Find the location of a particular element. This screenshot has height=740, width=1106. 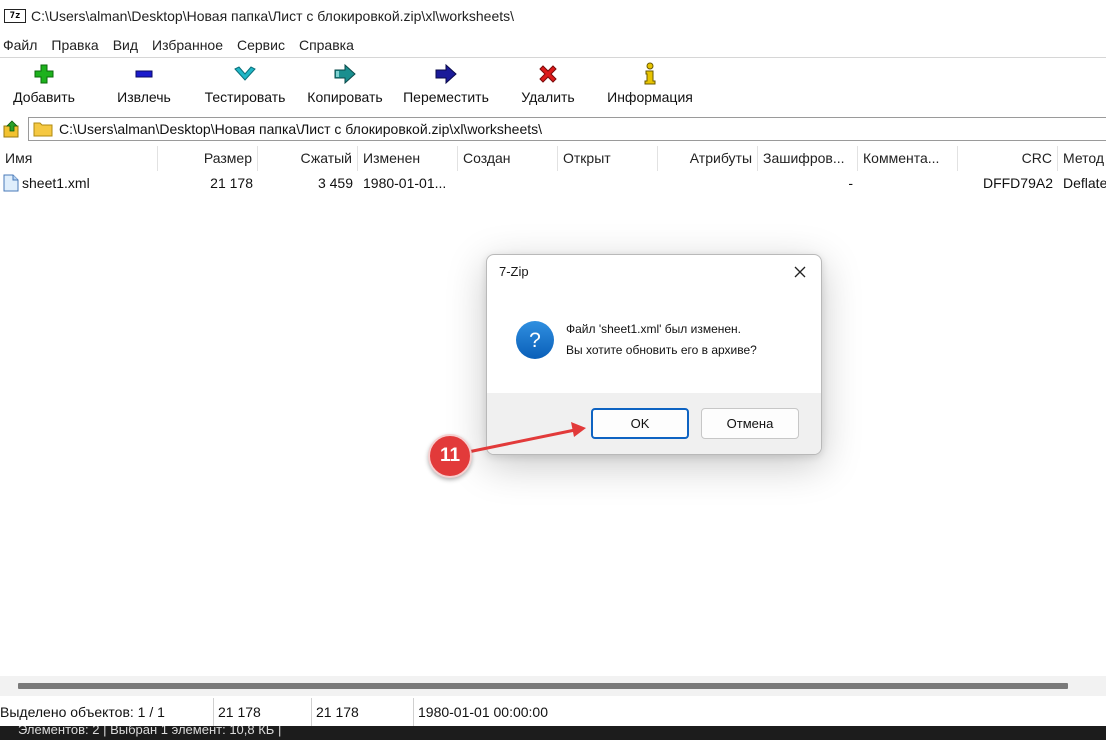

menu-favorites: Избранное is located at coordinates (187, 45).